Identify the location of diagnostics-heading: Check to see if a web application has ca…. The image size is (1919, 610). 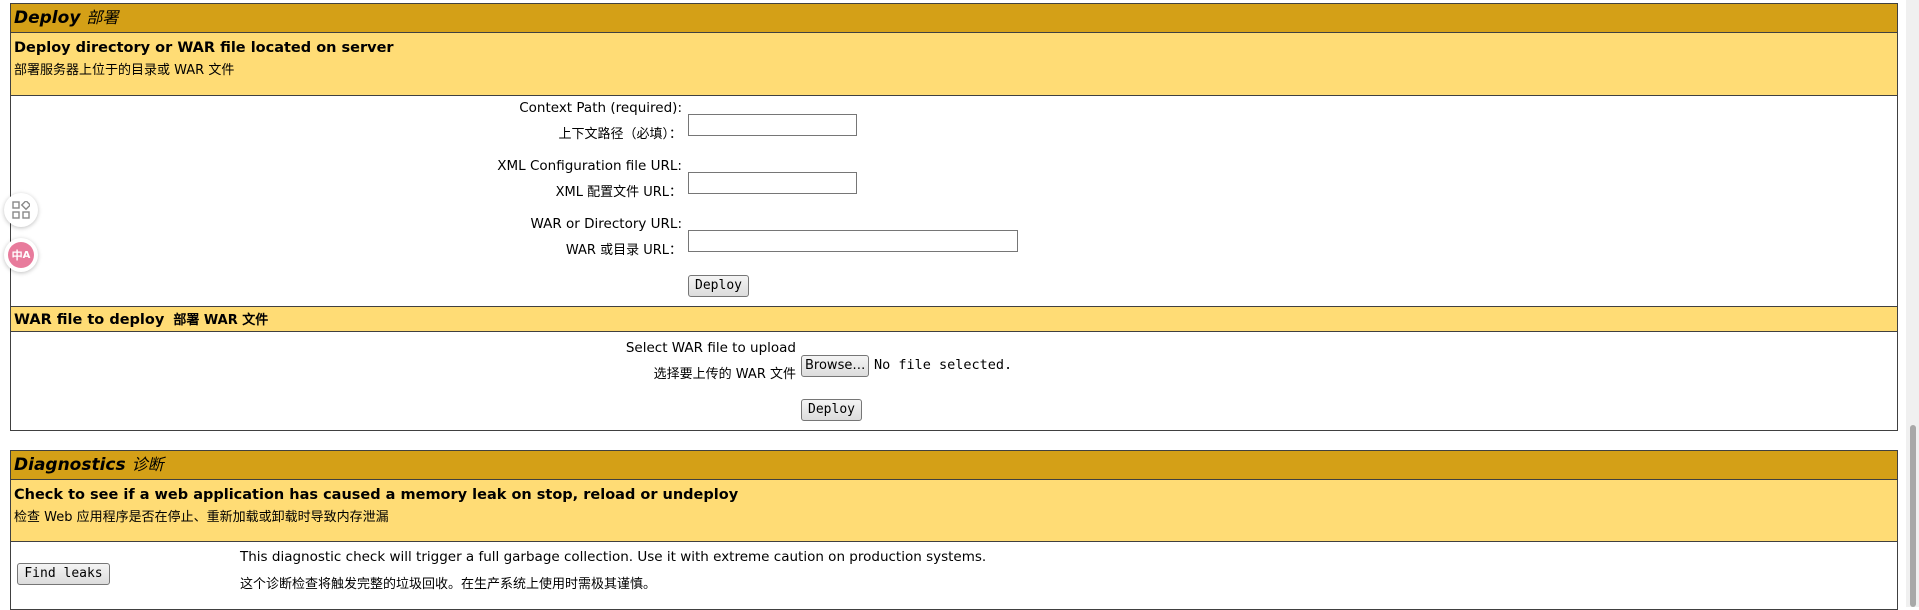
(376, 495).